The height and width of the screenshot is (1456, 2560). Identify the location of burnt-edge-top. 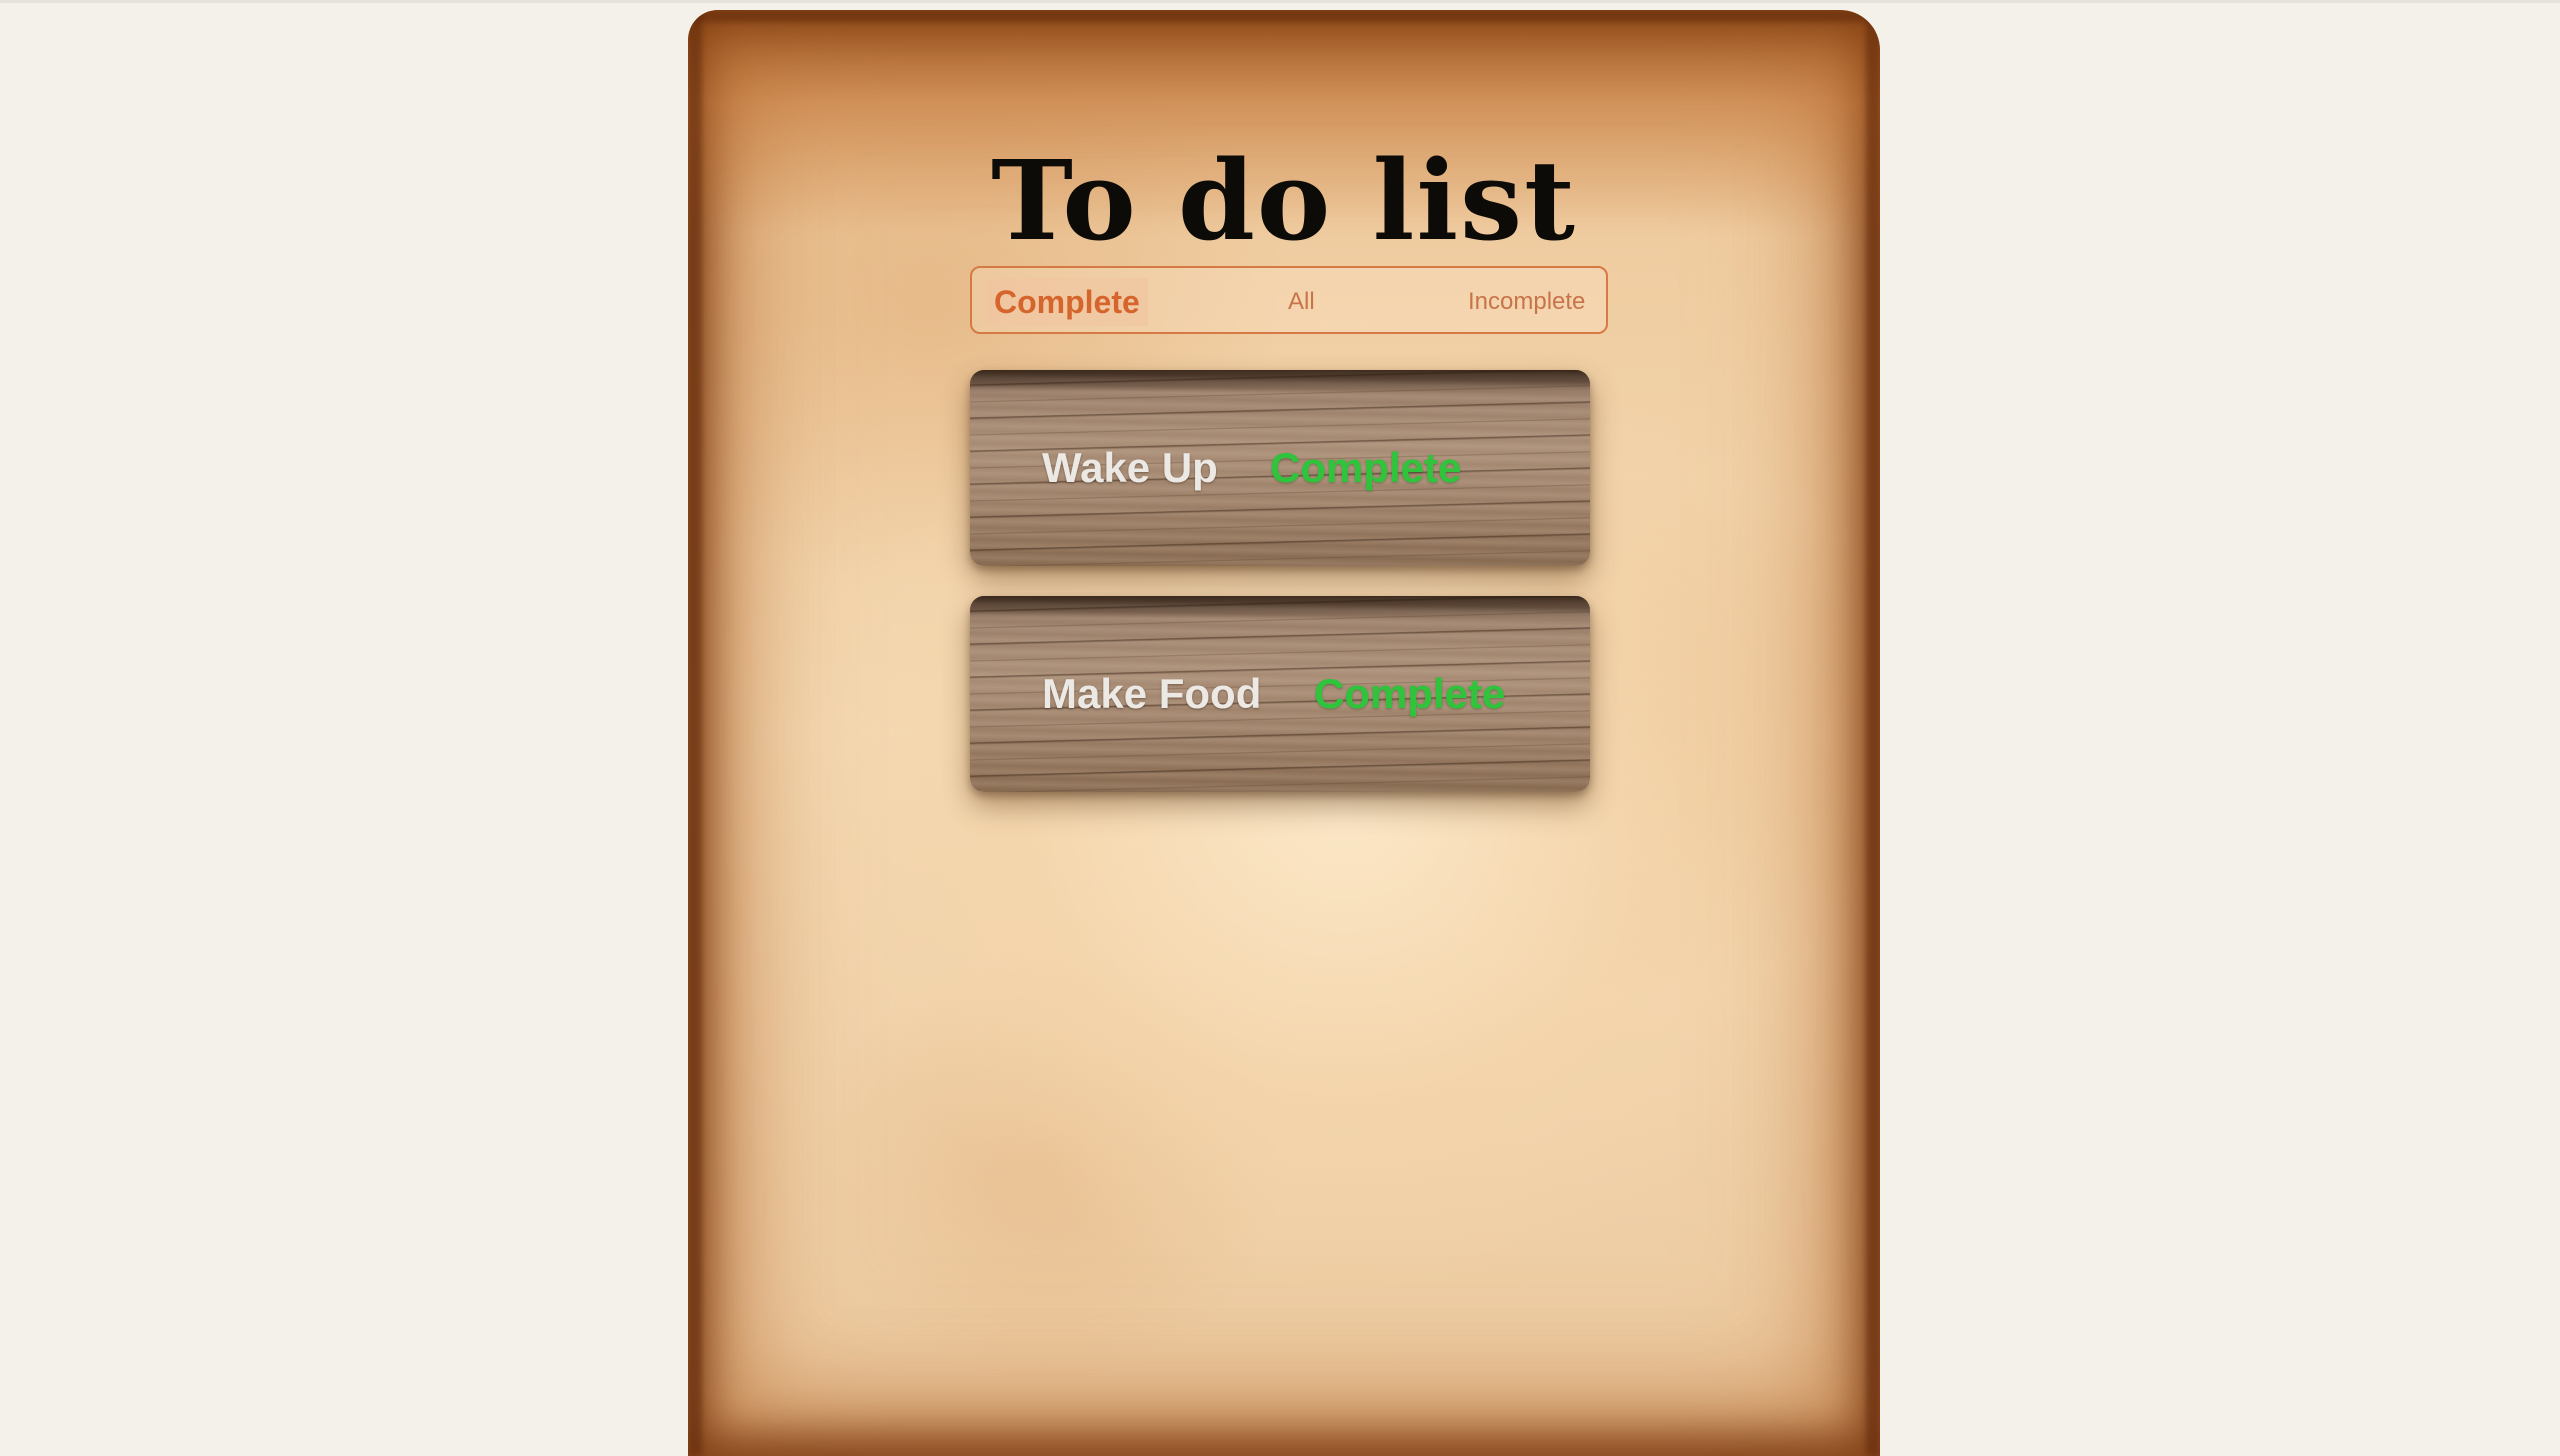
(1284, 16).